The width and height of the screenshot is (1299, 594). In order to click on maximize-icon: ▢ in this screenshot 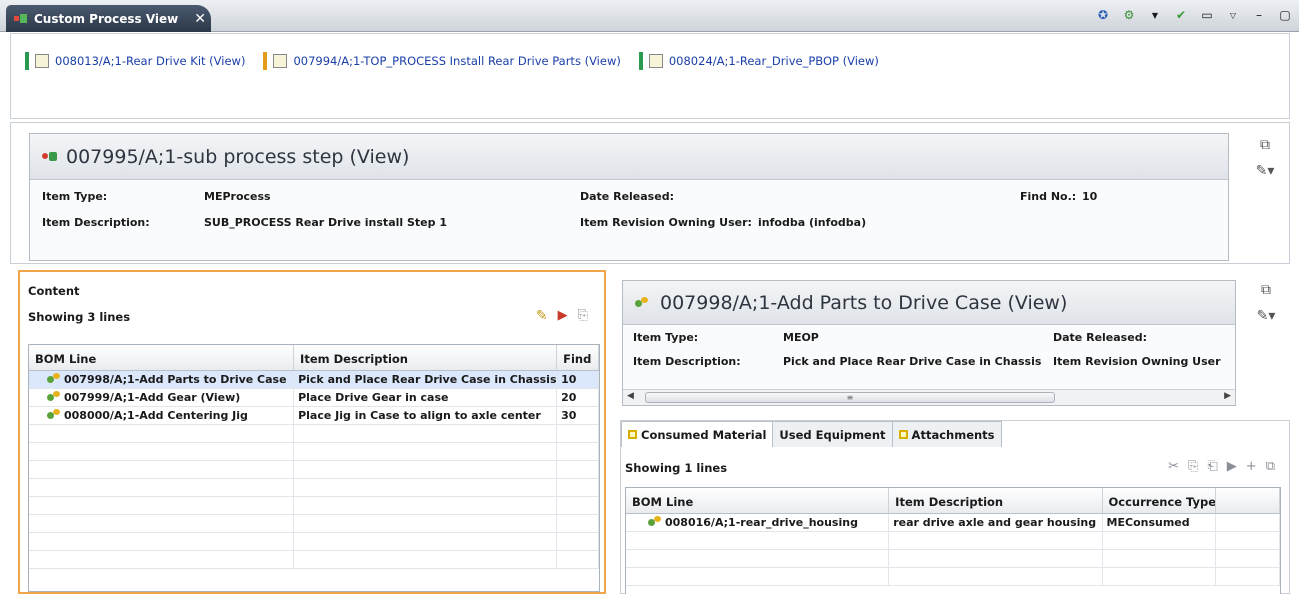, I will do `click(1285, 15)`.